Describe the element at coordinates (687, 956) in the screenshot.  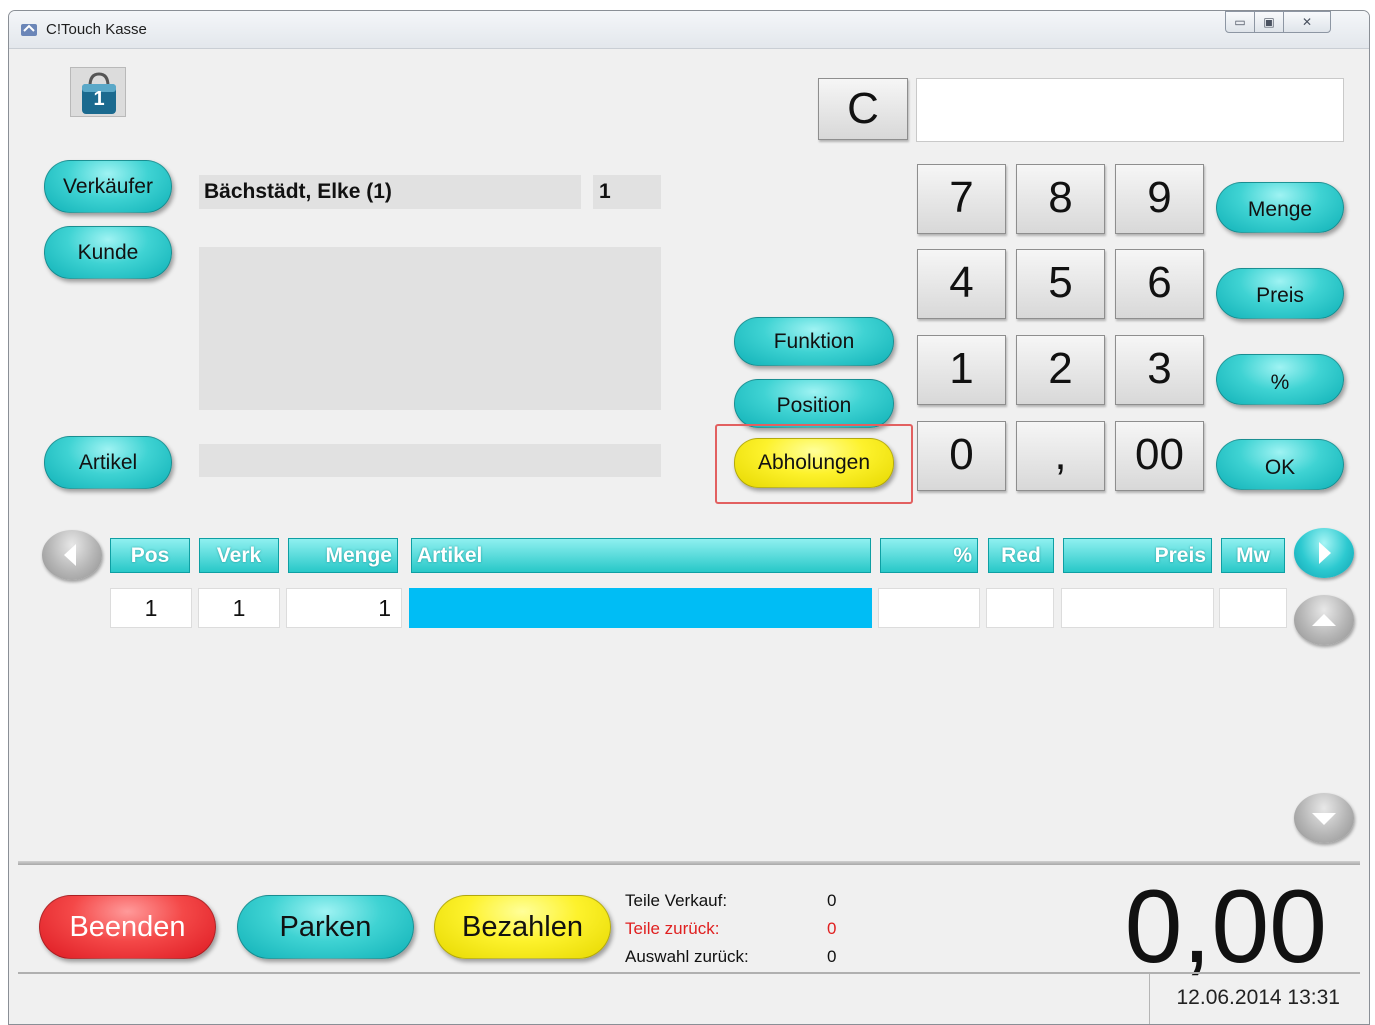
I see `stat-auswahl-zurueck-label: Auswahl zurück:` at that location.